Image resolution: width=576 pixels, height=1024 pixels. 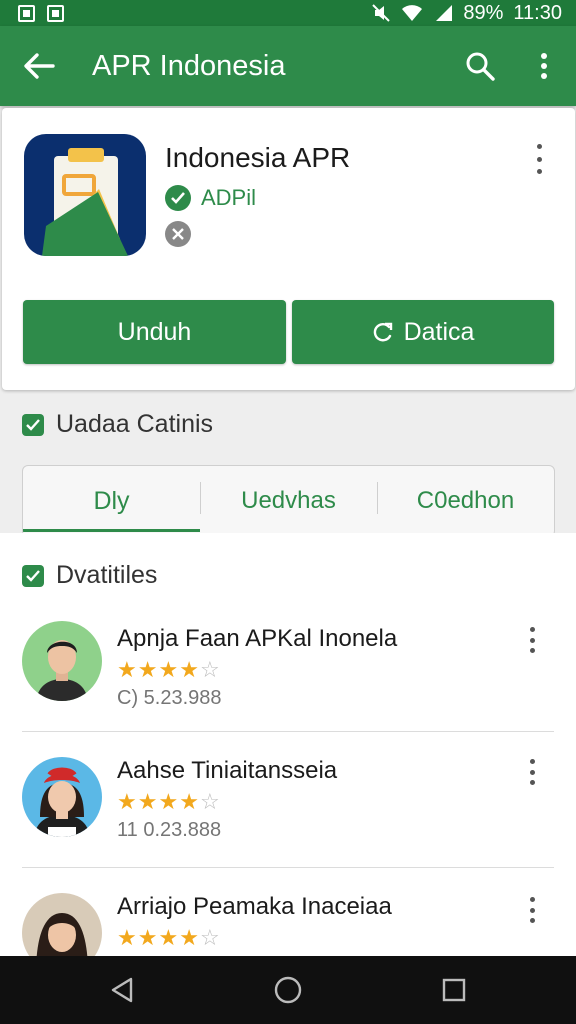 I want to click on arrow-back-icon, so click(x=39, y=66).